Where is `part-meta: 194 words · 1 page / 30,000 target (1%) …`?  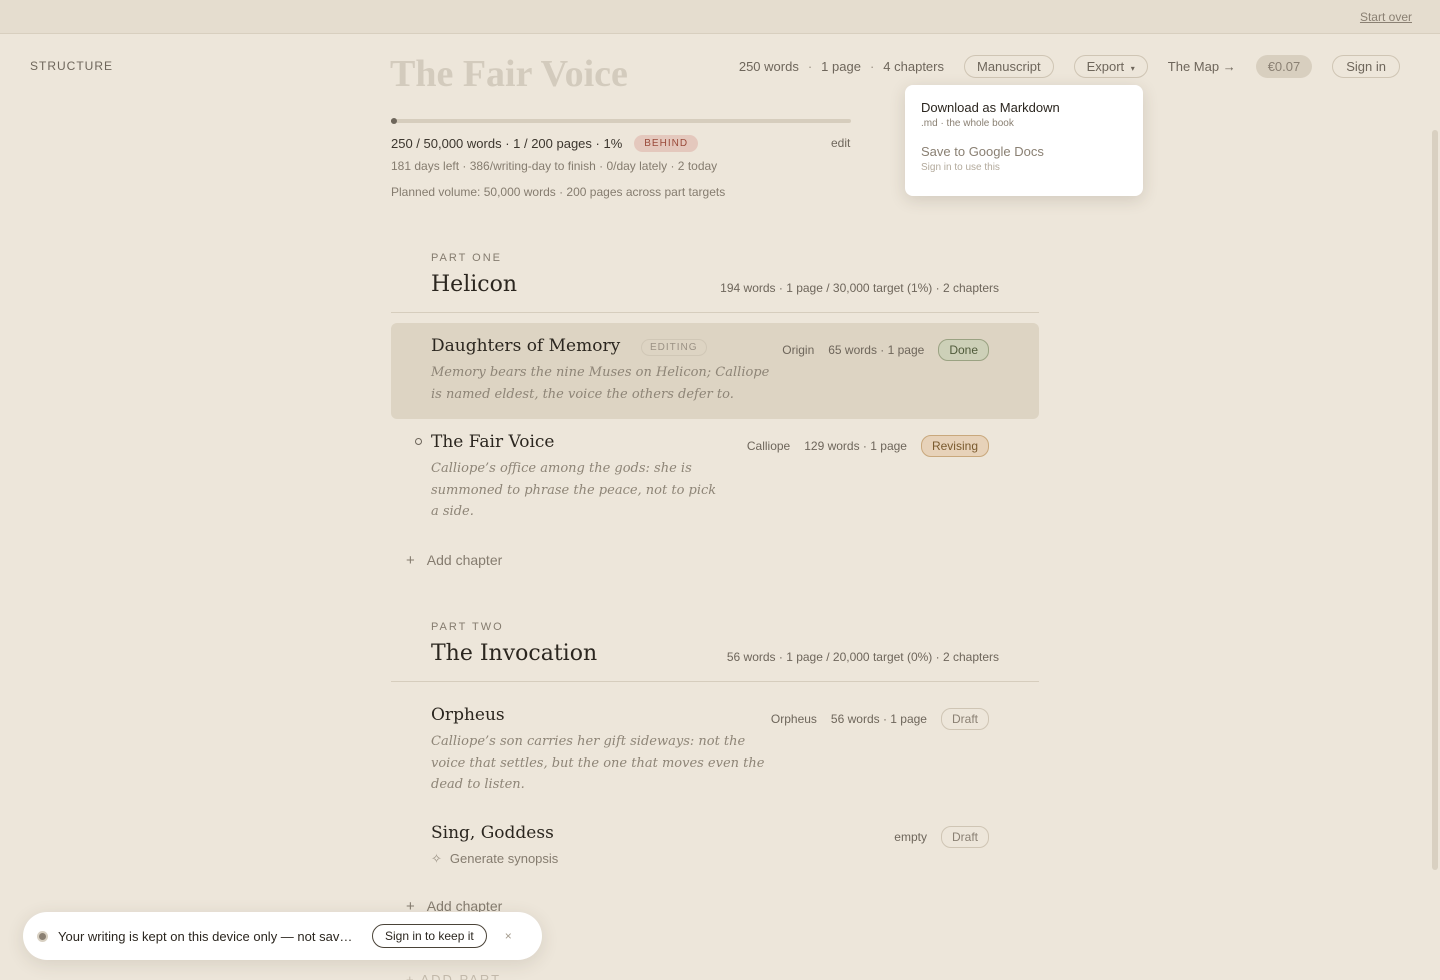
part-meta: 194 words · 1 page / 30,000 target (1%) … is located at coordinates (859, 288).